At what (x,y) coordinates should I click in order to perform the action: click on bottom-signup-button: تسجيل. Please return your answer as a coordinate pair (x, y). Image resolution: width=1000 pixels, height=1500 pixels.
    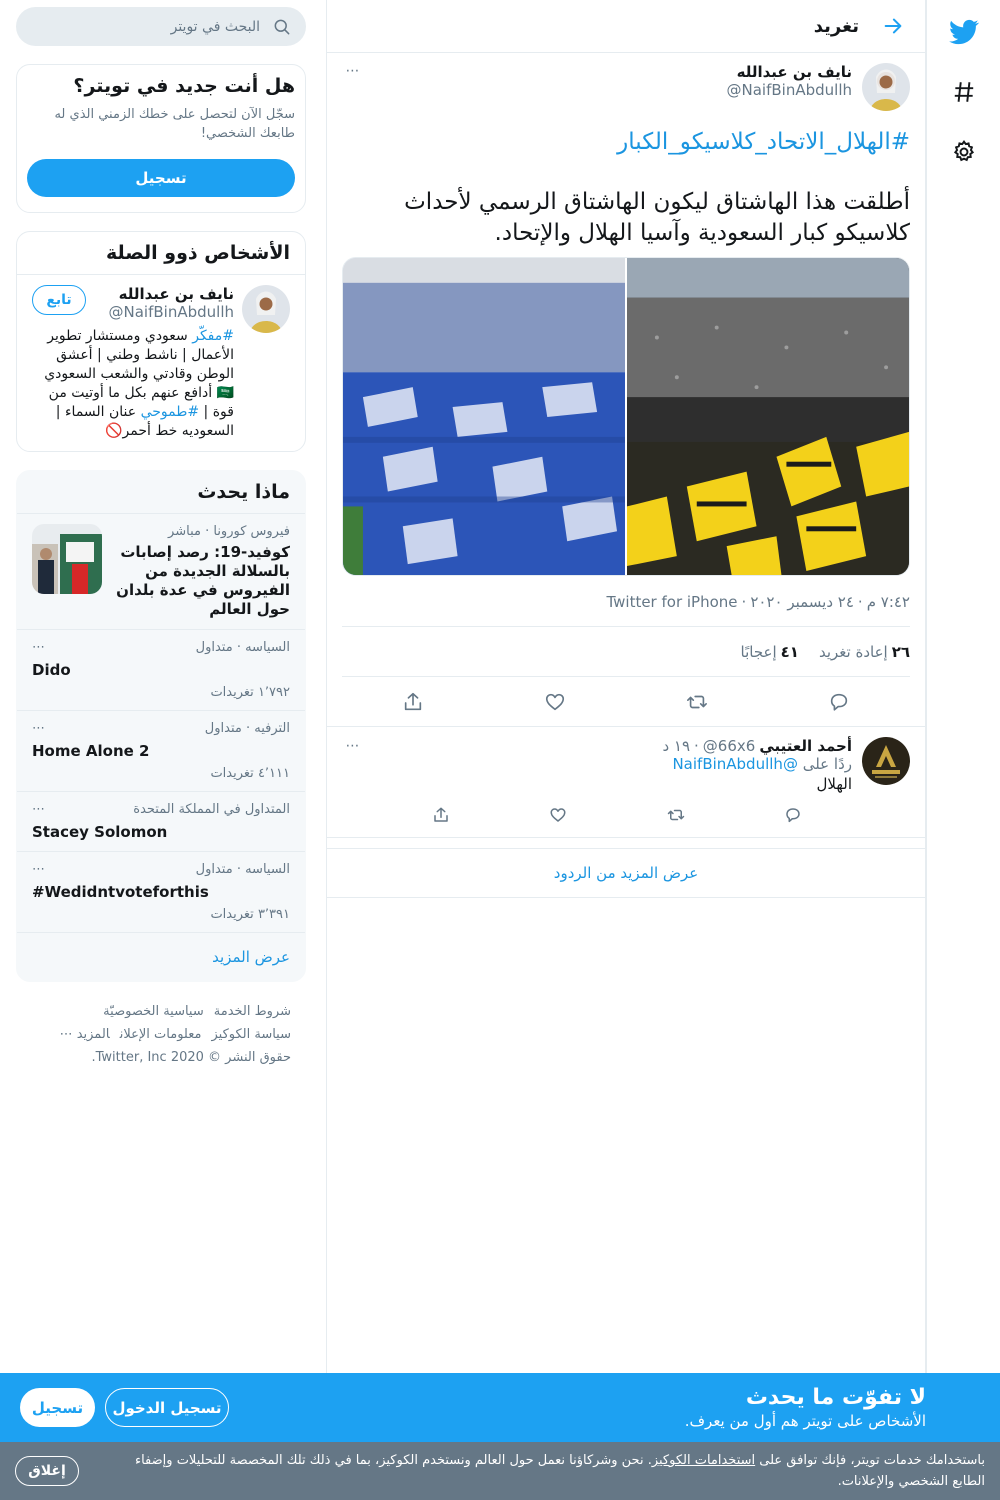
    Looking at the image, I should click on (57, 1407).